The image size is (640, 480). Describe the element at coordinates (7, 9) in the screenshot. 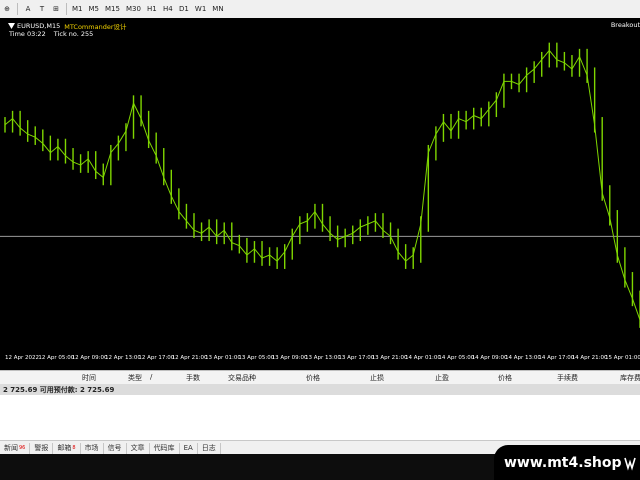

I see `crosshair-plus-icon: ⊕` at that location.